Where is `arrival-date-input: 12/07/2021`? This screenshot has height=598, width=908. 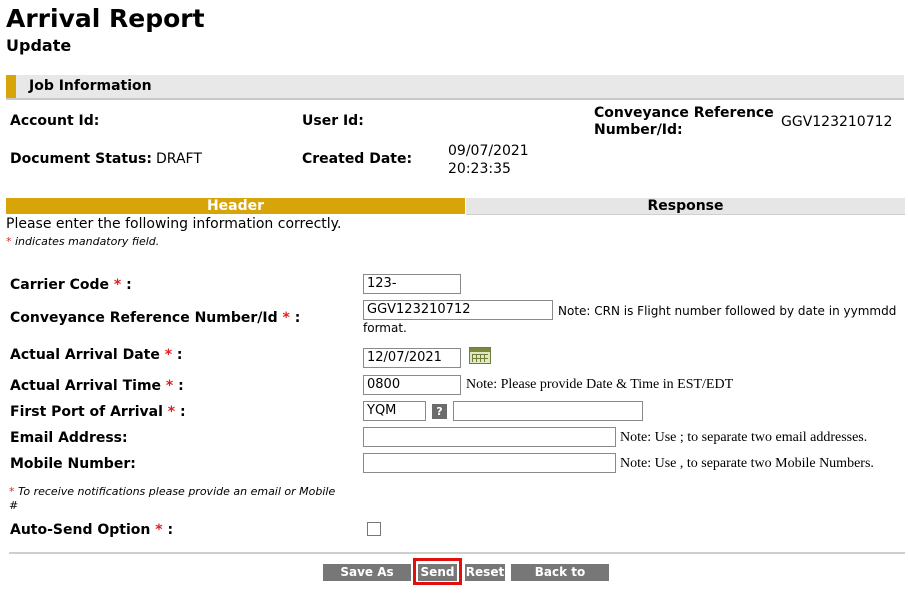
arrival-date-input: 12/07/2021 is located at coordinates (412, 358).